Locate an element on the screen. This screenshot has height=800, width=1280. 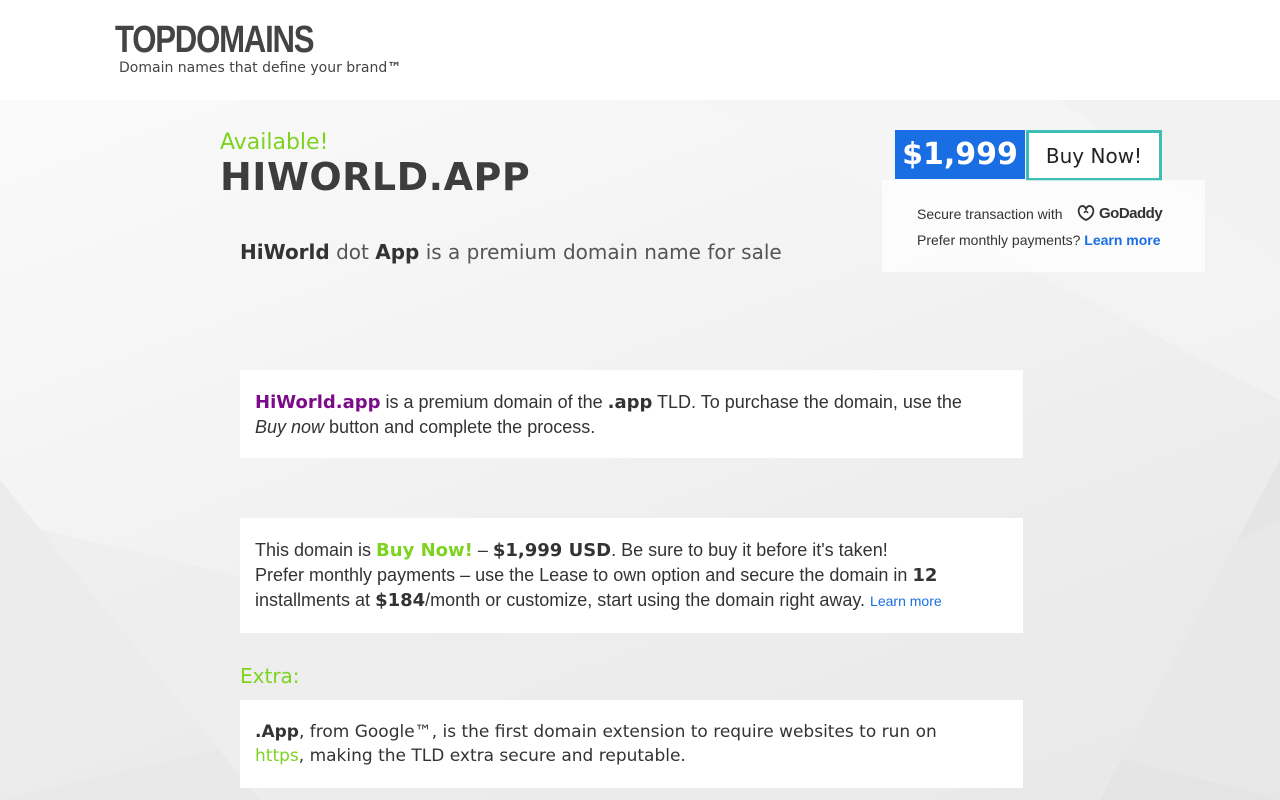
godaddy-icon is located at coordinates (1086, 213).